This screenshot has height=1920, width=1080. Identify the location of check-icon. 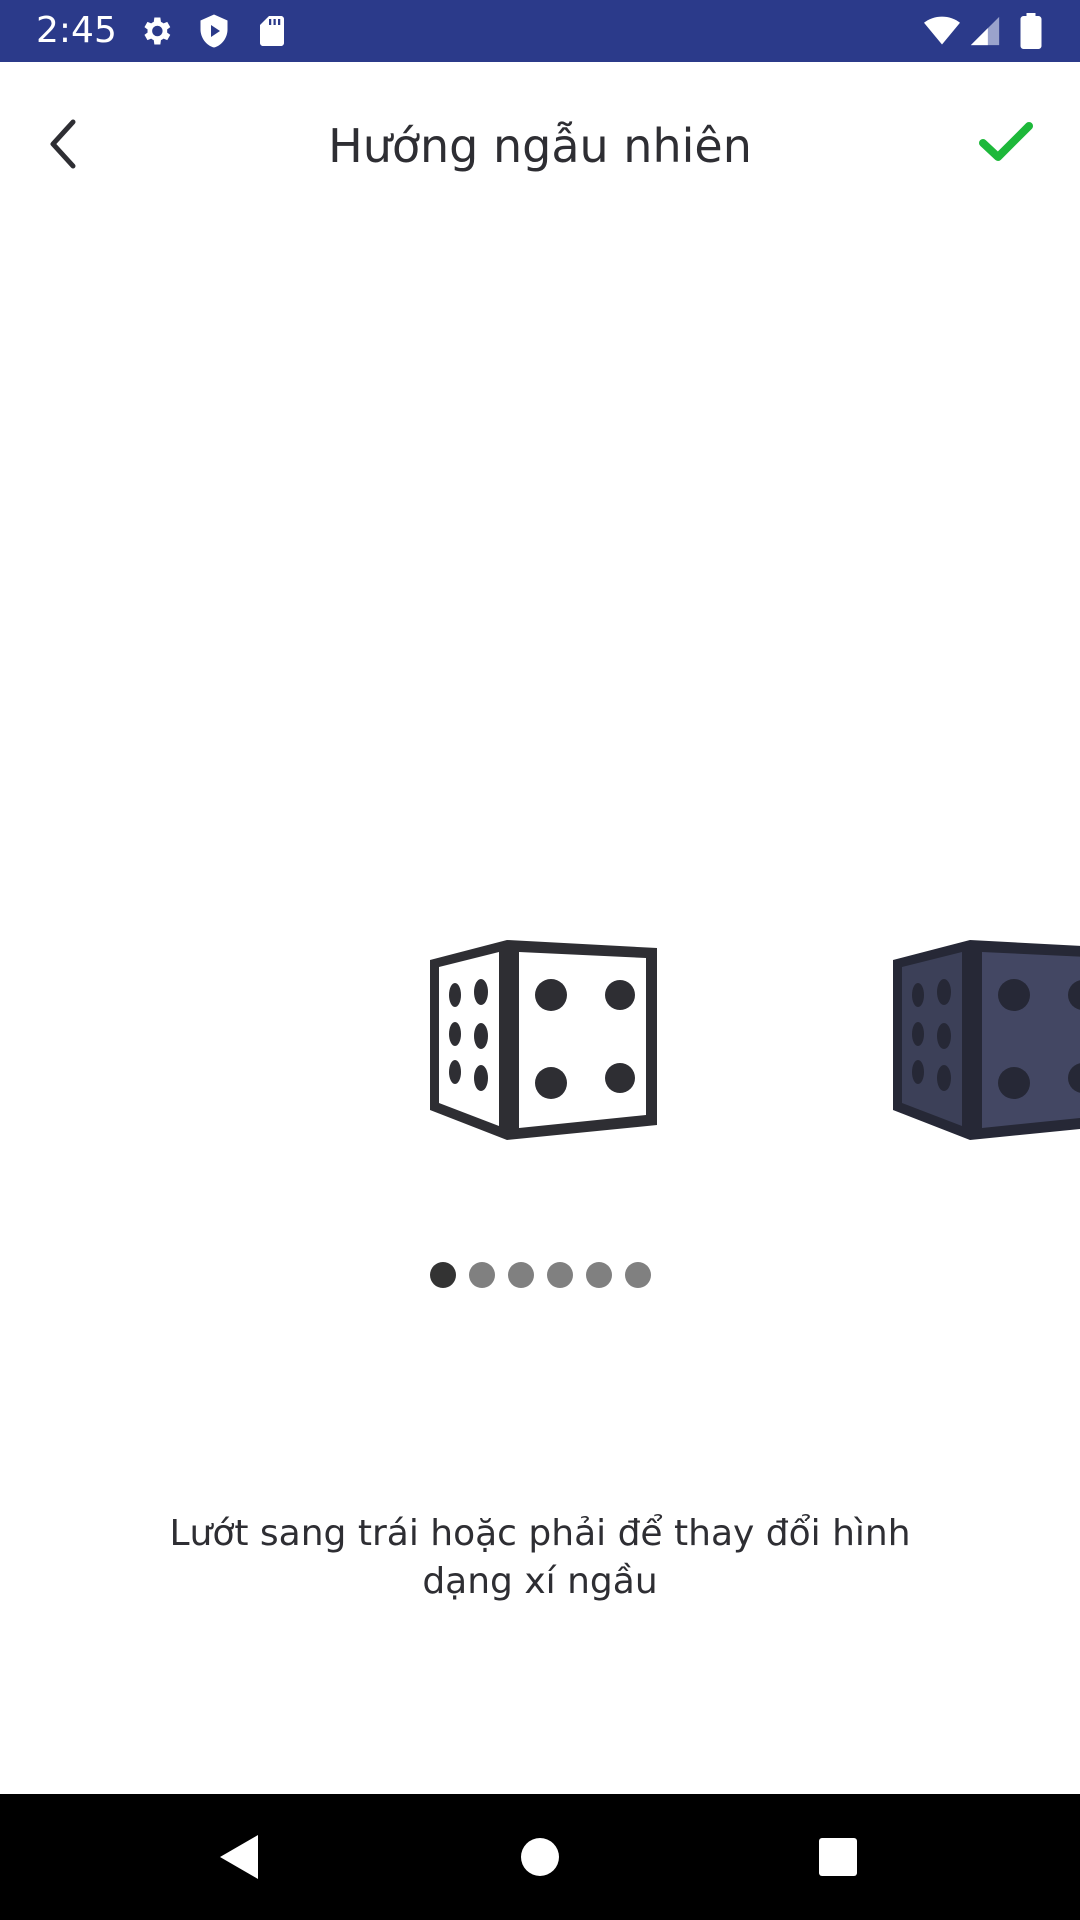
(1006, 141).